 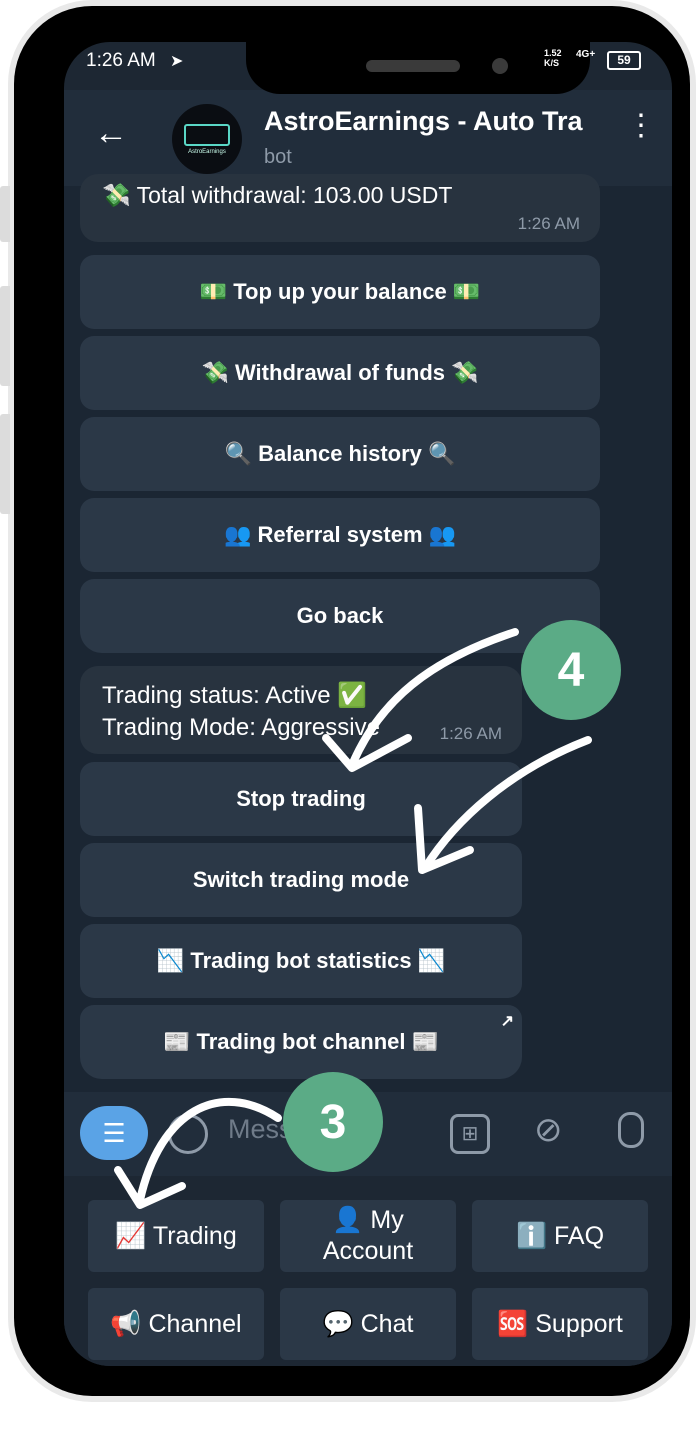 I want to click on menu-icon: ☰, so click(x=114, y=1133).